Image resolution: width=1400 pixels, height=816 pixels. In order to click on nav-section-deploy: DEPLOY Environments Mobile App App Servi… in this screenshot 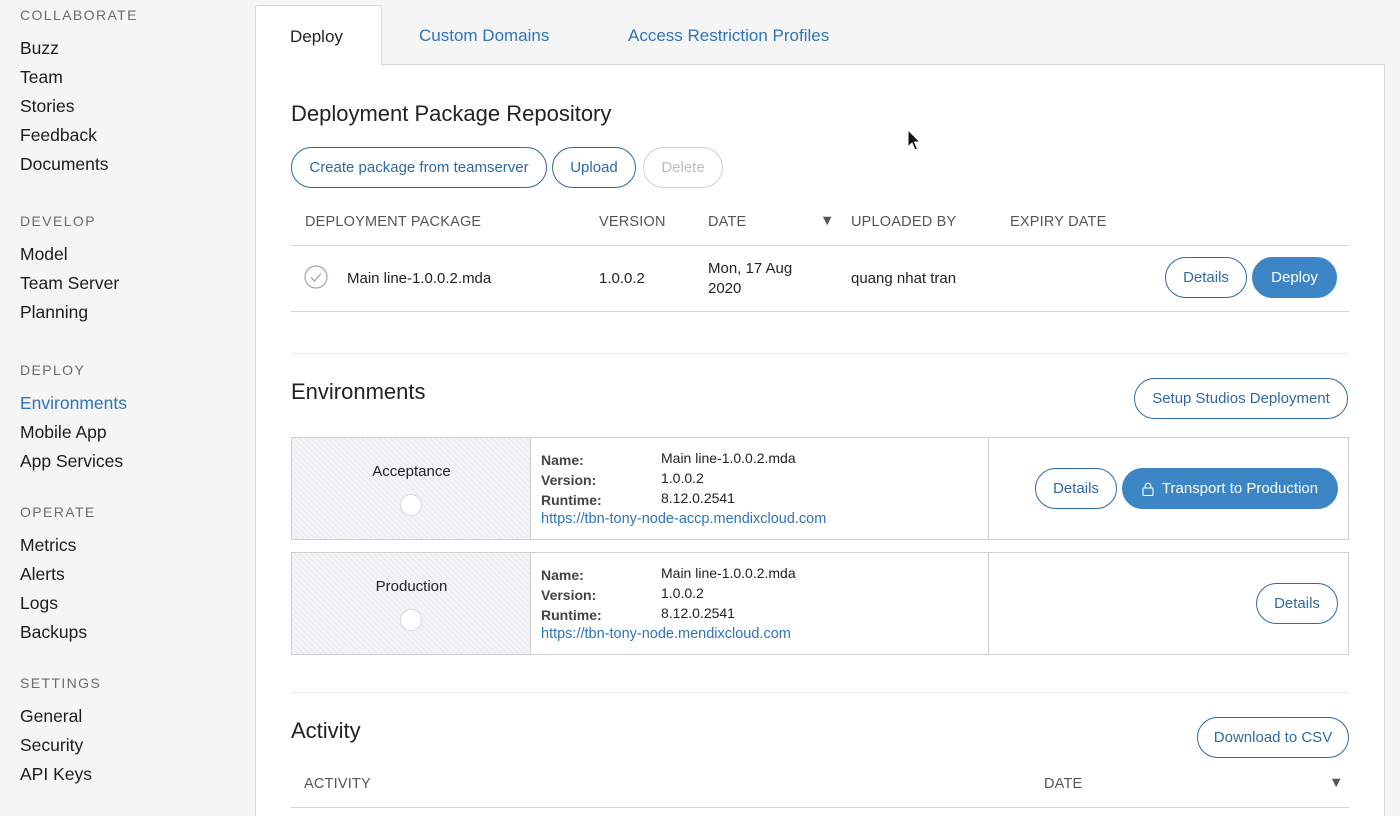, I will do `click(73, 418)`.